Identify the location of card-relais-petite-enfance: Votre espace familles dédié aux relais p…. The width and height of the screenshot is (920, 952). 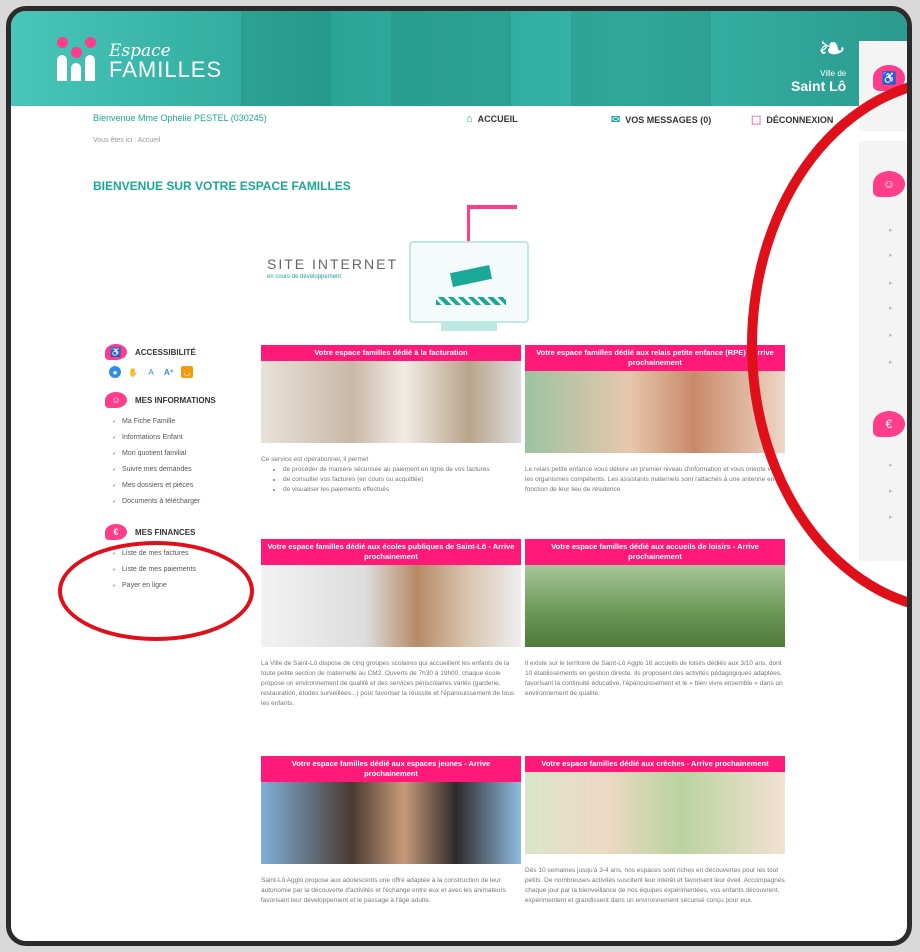
(655, 420).